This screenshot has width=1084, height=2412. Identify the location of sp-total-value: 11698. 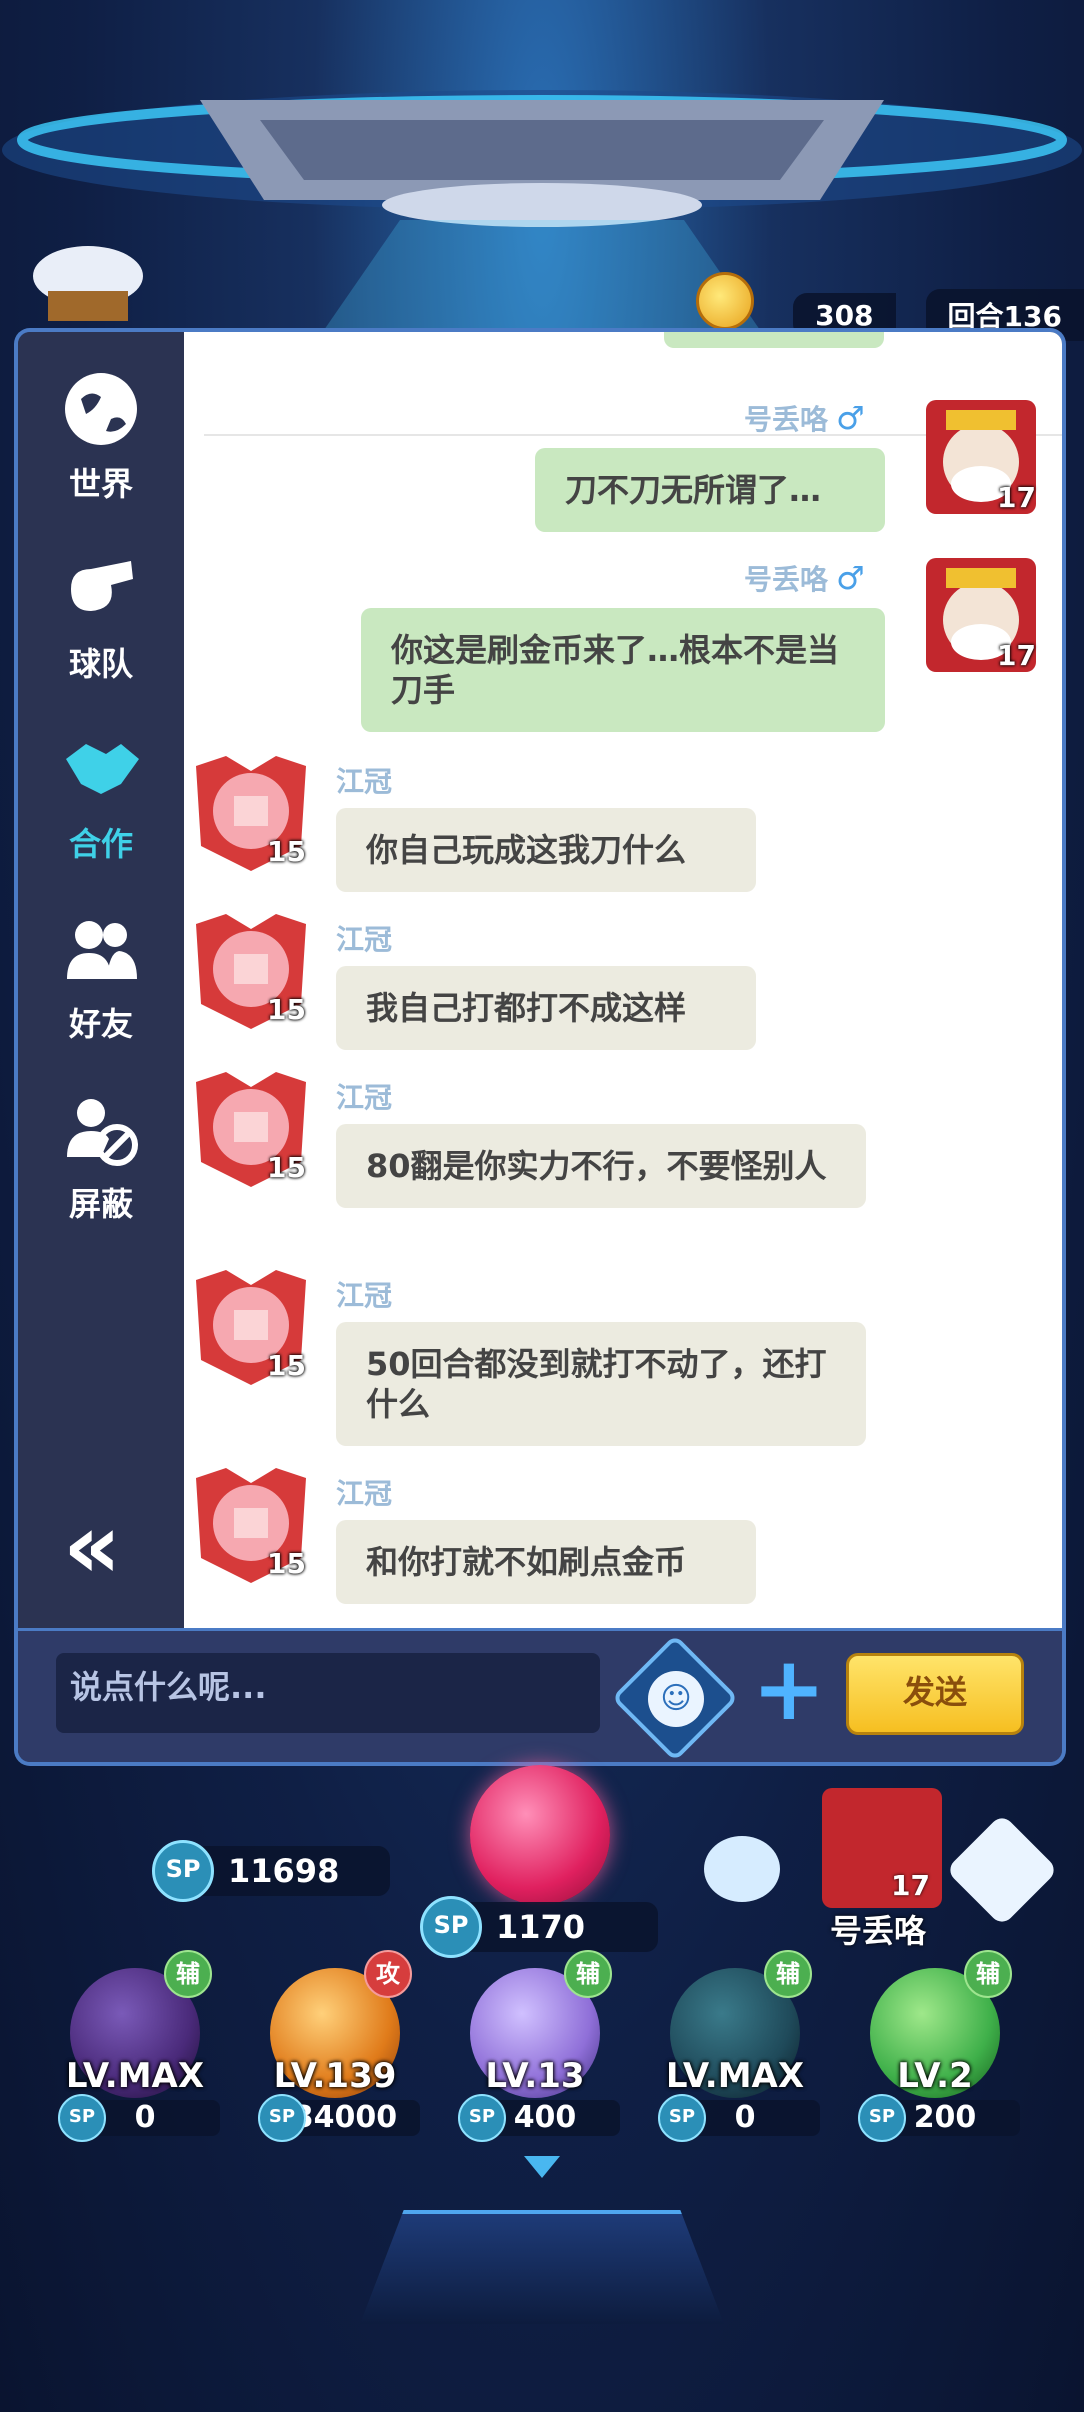
(284, 1871).